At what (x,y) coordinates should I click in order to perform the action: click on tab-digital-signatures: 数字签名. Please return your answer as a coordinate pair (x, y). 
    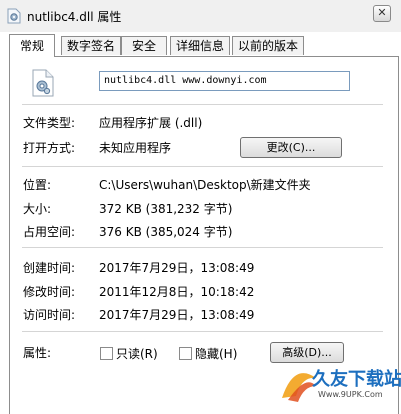
    Looking at the image, I should click on (91, 45).